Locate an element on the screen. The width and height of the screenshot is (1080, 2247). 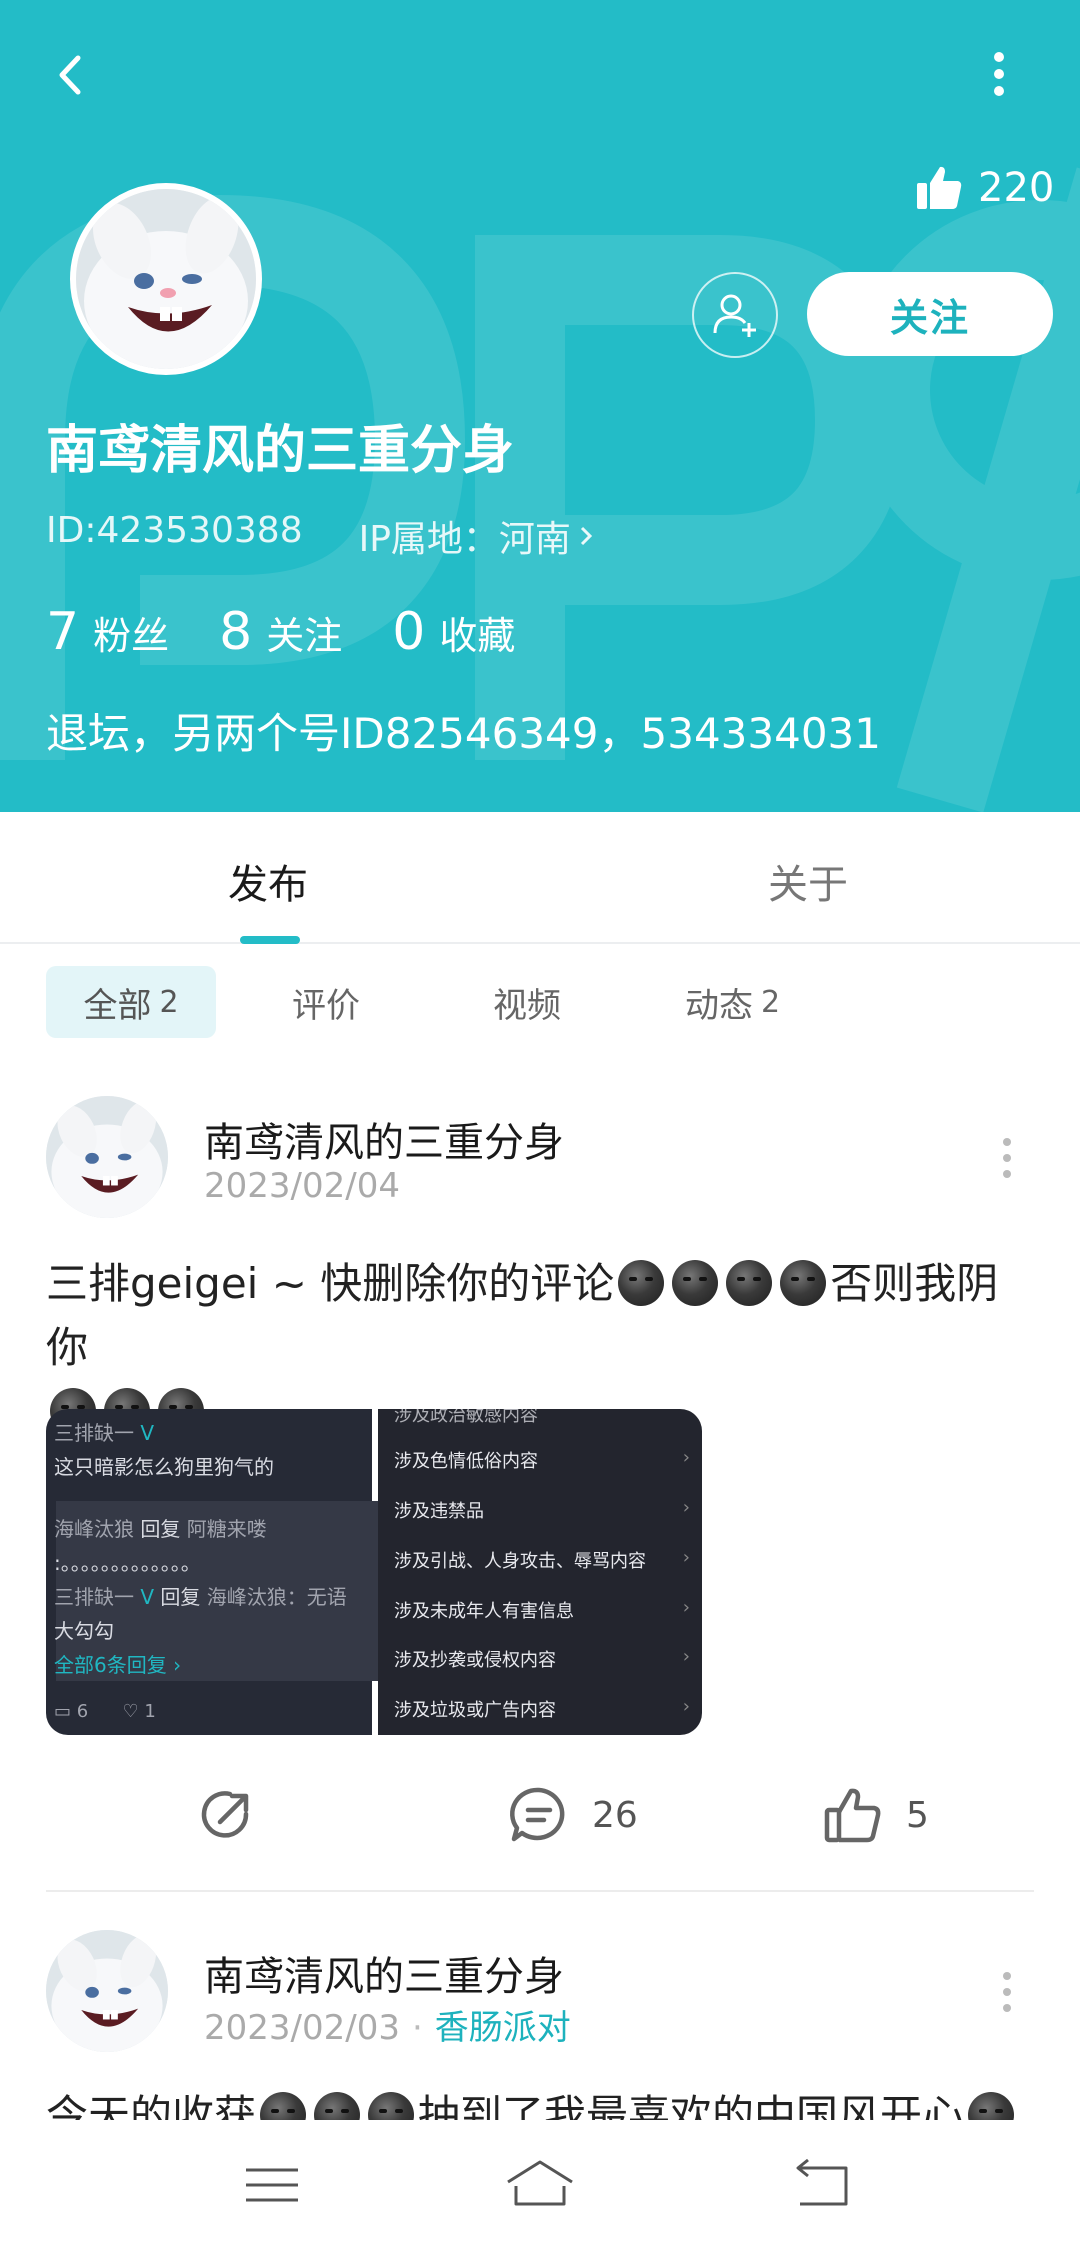
verified-v-icon: V is located at coordinates (147, 1433).